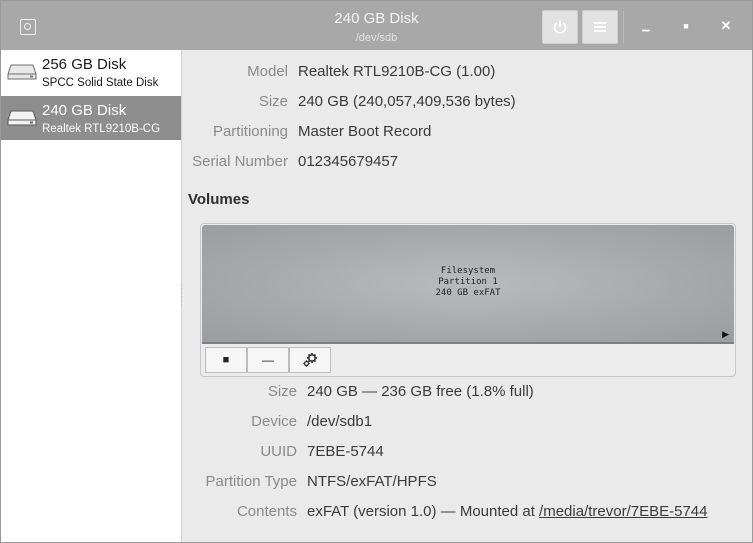  I want to click on partitioning-value: Master Boot Record, so click(365, 131).